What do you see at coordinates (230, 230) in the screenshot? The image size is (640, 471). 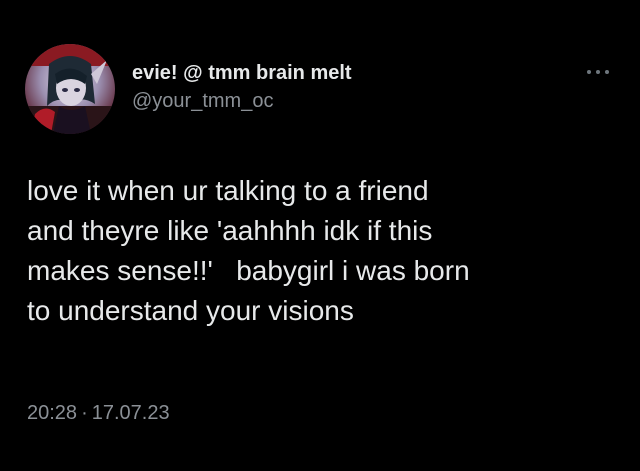 I see `tweet-text-line: and theyre like 'aahhhh idk if this` at bounding box center [230, 230].